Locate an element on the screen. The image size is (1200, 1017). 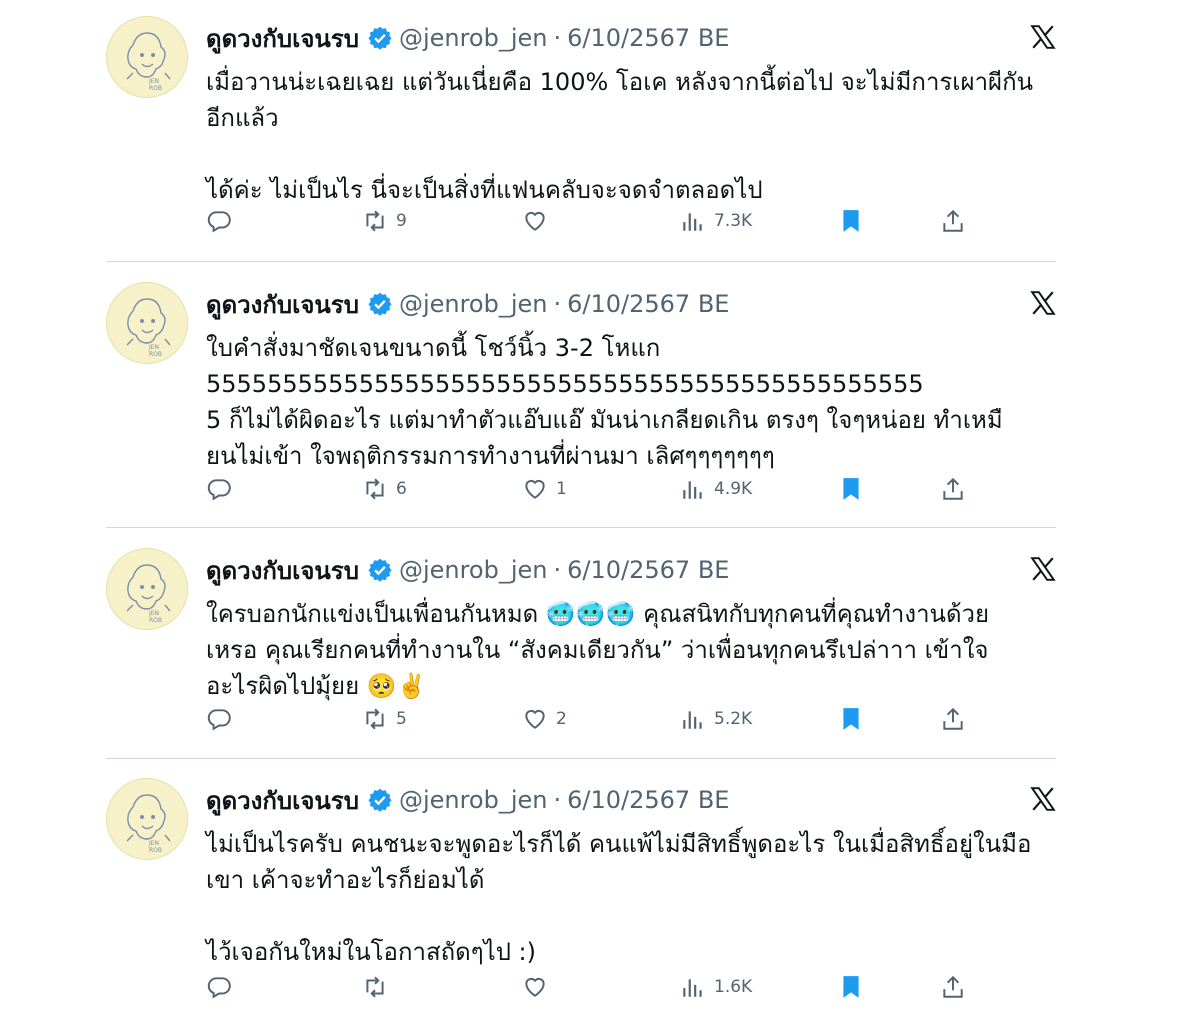
views-button: 4.9K is located at coordinates (716, 489).